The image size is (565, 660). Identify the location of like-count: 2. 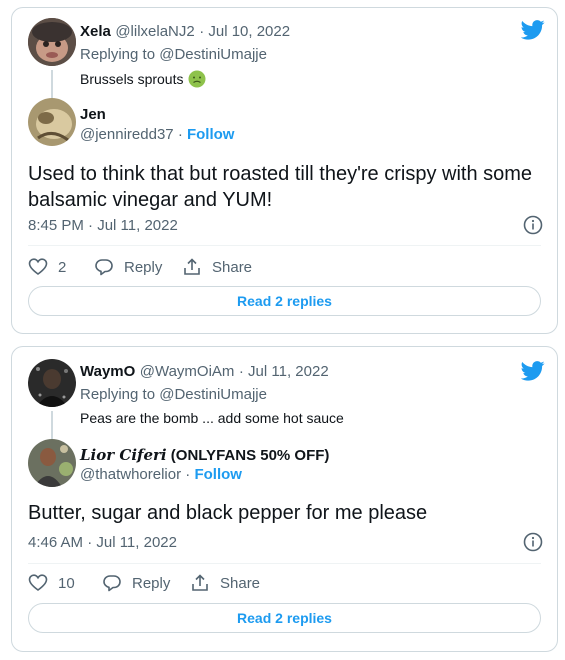
(62, 267).